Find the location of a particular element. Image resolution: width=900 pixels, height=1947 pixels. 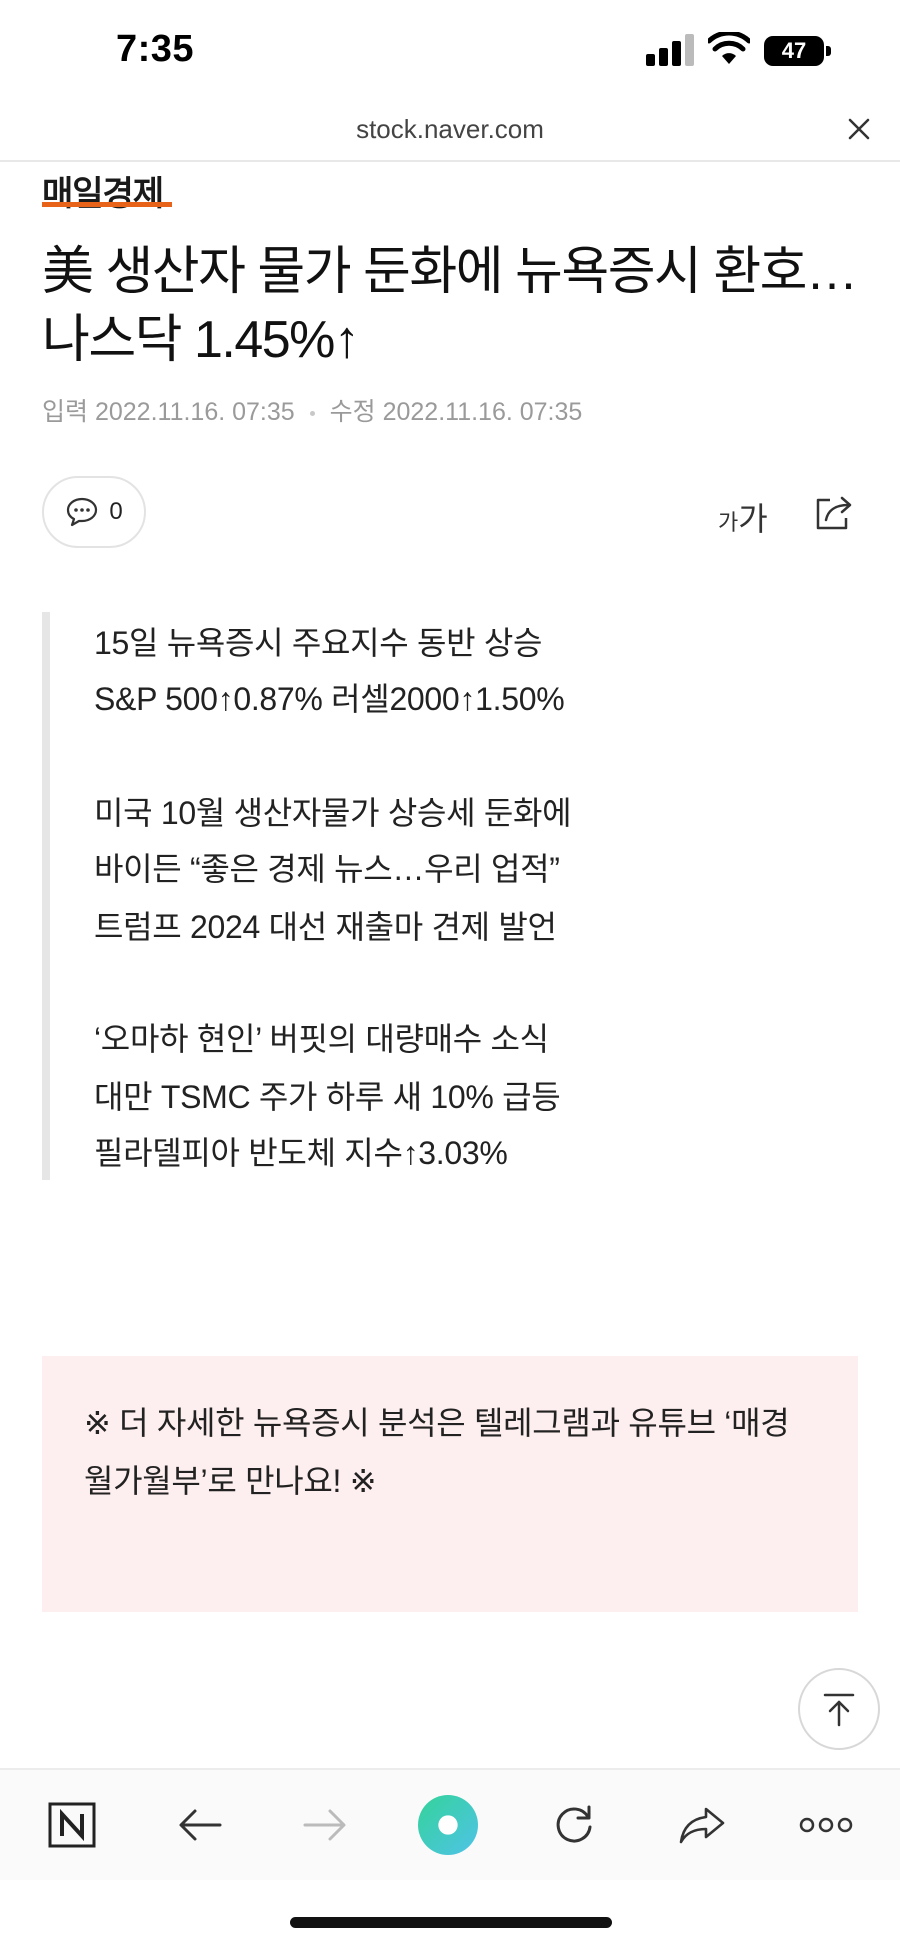

green-dot-icon is located at coordinates (448, 1825).